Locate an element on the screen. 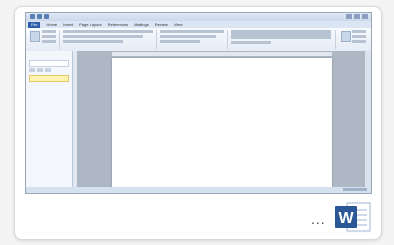 Image resolution: width=394 pixels, height=245 pixels. minimize-icon is located at coordinates (349, 16).